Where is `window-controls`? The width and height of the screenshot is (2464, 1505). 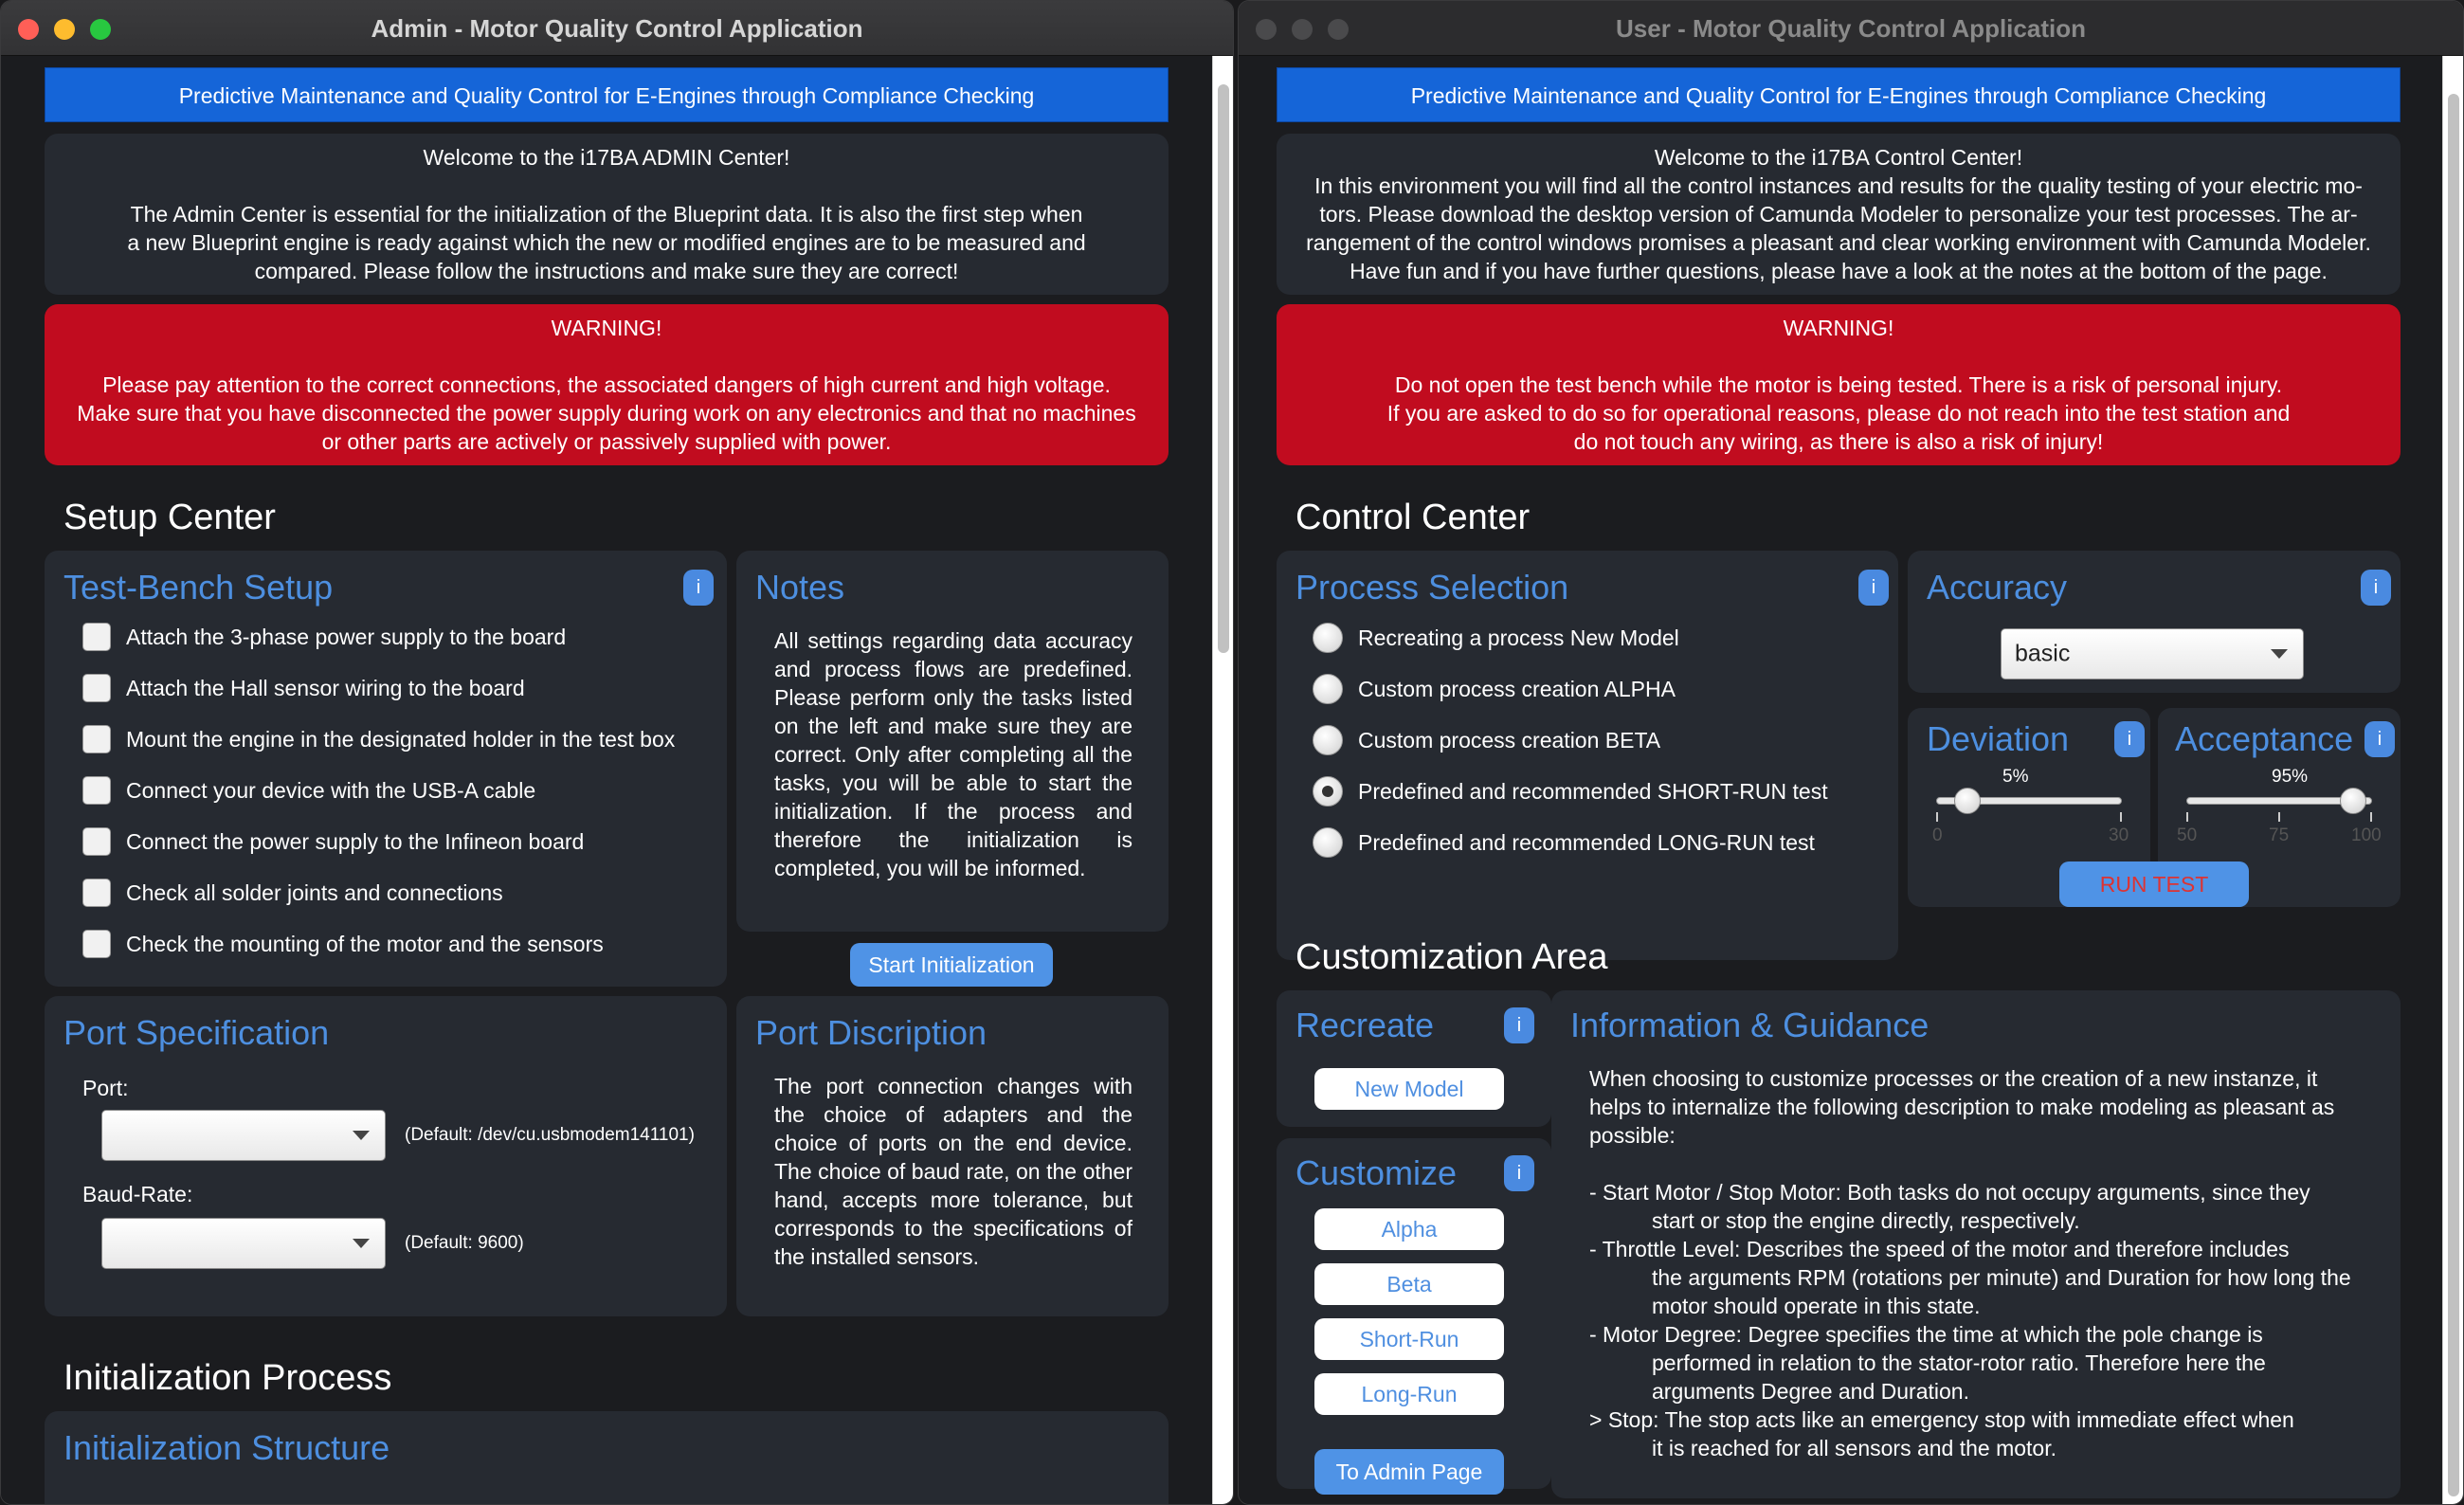 window-controls is located at coordinates (65, 29).